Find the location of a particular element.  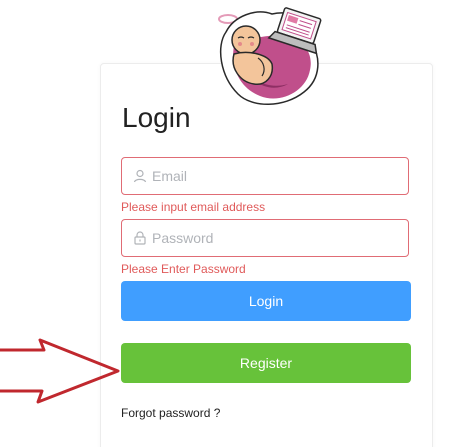

forgot-password-link: Forgot password ? is located at coordinates (170, 413).